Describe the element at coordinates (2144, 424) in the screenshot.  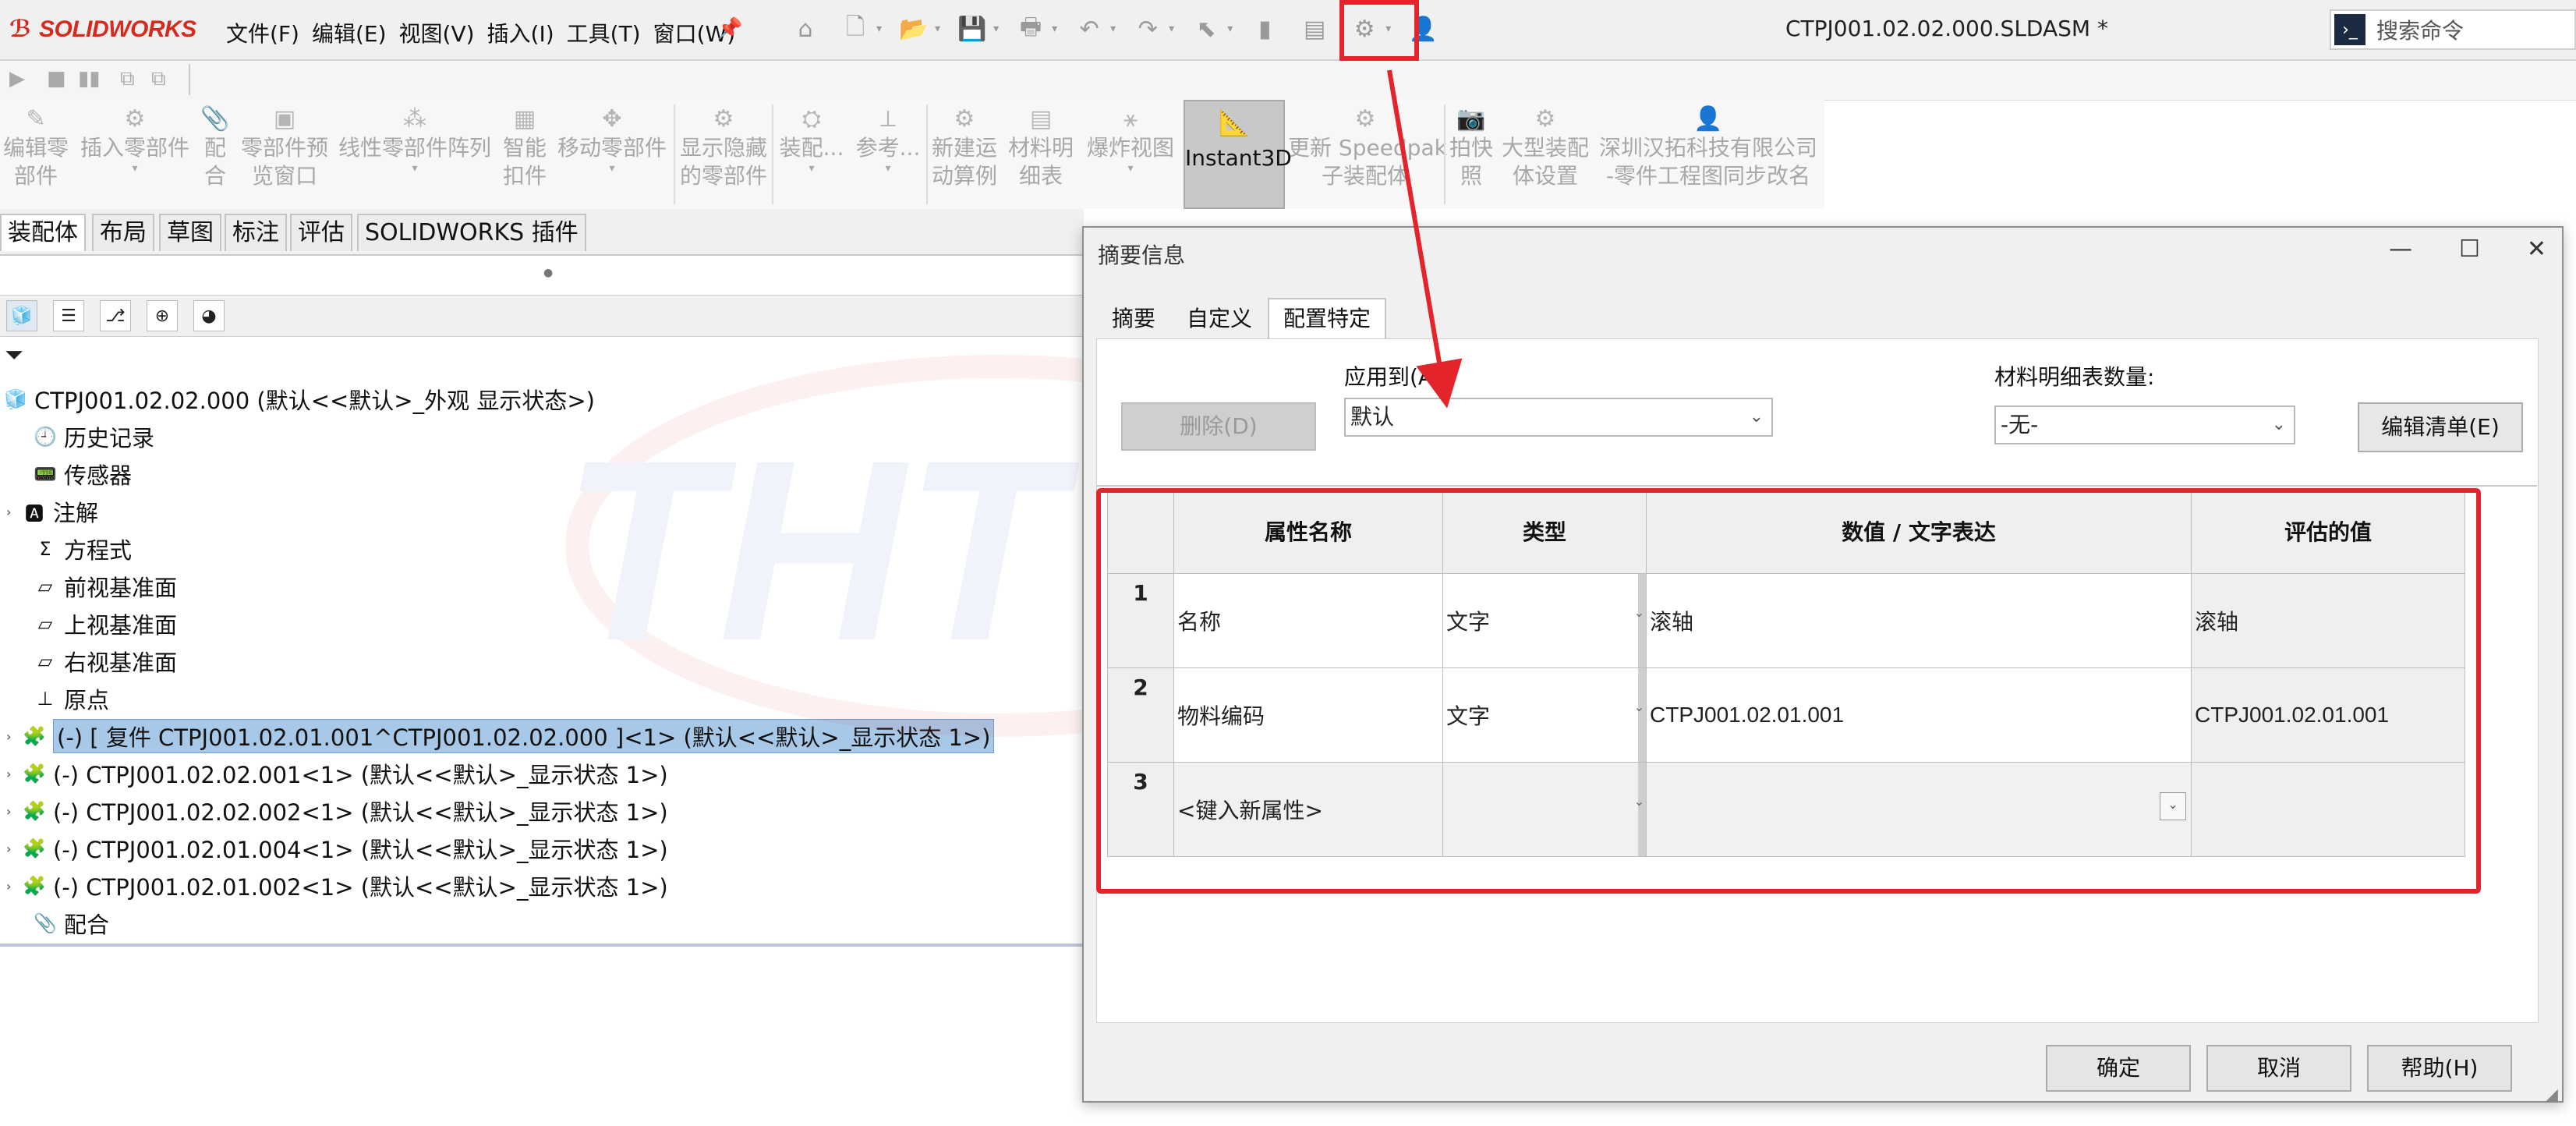
I see `bom-quantity-select: -无- ⌄` at that location.